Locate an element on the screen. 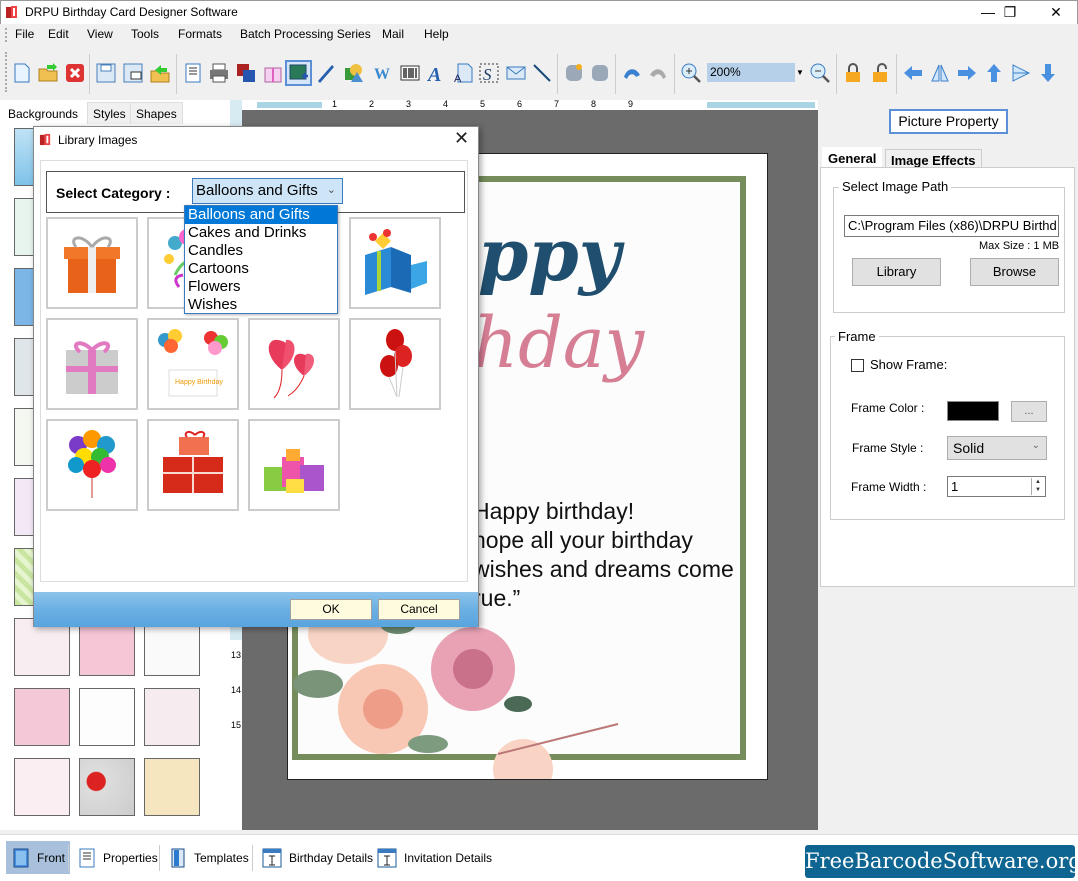 This screenshot has height=881, width=1078. print-button is located at coordinates (219, 73).